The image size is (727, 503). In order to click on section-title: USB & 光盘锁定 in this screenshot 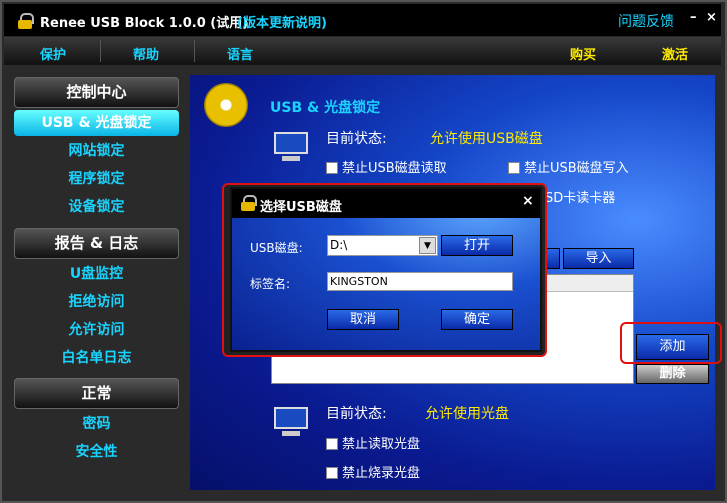, I will do `click(325, 108)`.